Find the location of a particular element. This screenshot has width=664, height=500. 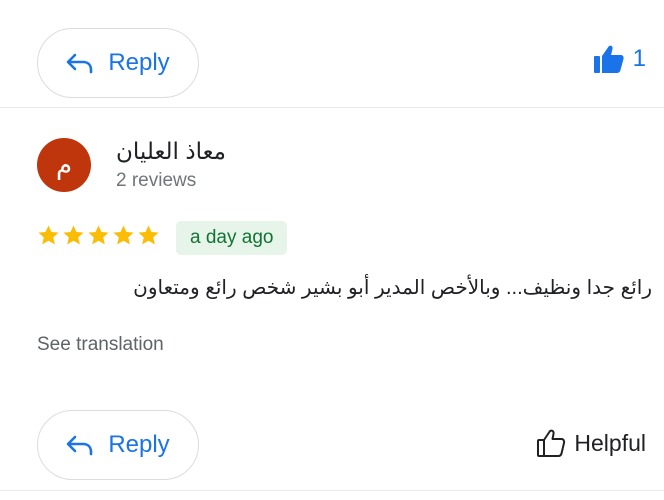

avatar: م is located at coordinates (64, 165).